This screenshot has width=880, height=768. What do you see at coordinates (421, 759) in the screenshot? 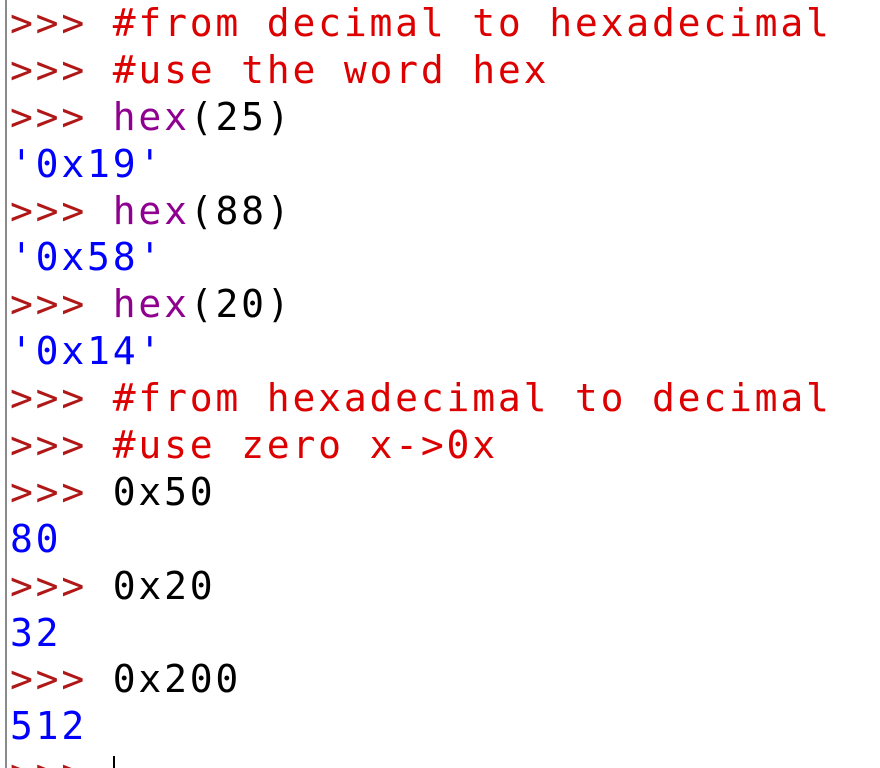
I see `shell-input-line: >>>` at bounding box center [421, 759].